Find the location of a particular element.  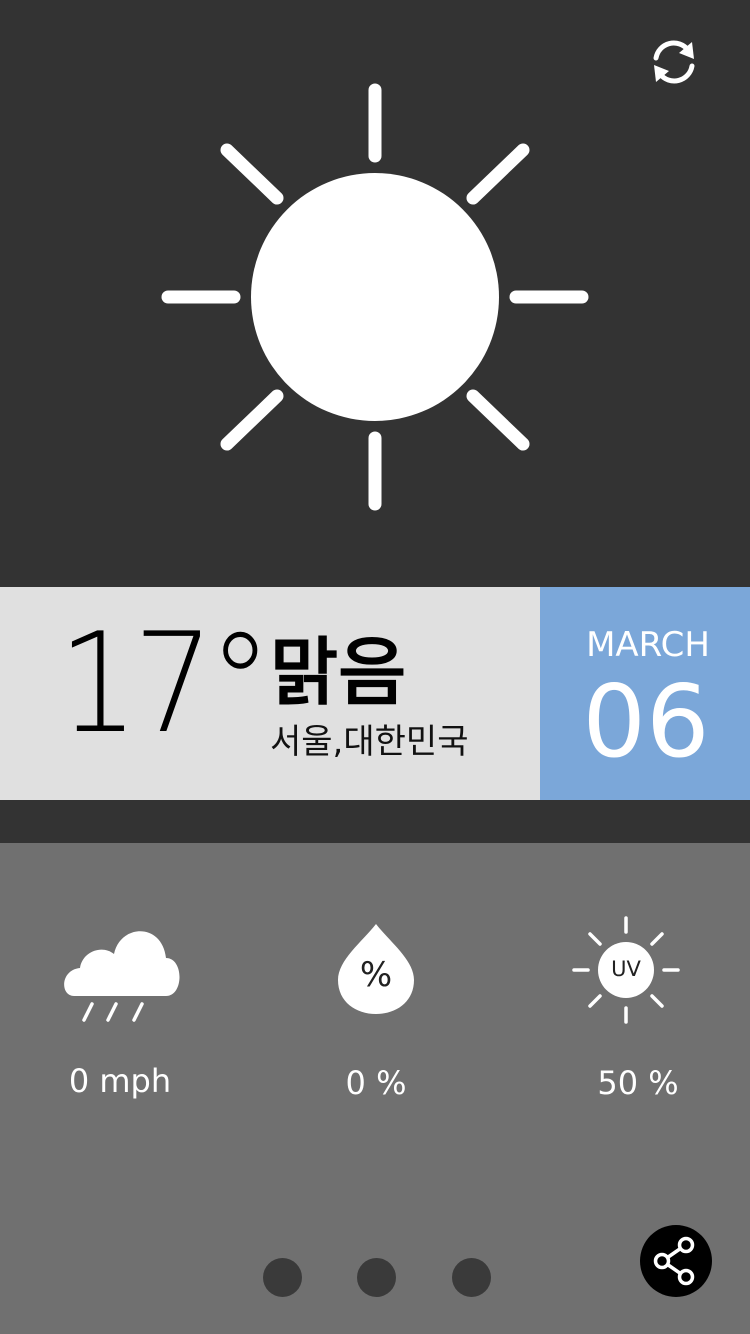

refresh-icon is located at coordinates (674, 62).